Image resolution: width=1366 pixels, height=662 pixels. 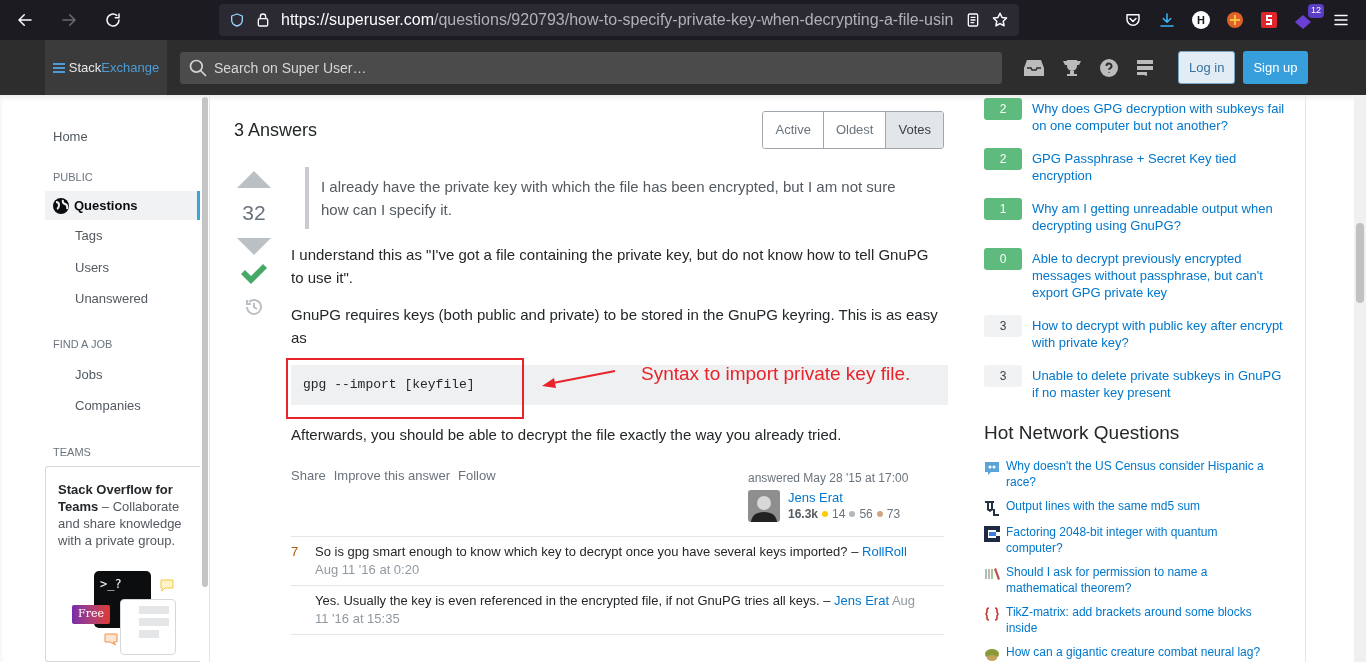 I want to click on hot-question-link: Factoring 2048-bit integer with quantum computer?, so click(x=1148, y=539).